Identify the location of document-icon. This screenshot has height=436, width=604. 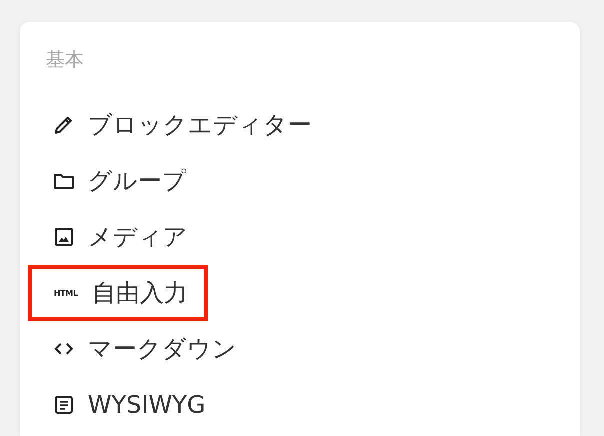
(64, 405).